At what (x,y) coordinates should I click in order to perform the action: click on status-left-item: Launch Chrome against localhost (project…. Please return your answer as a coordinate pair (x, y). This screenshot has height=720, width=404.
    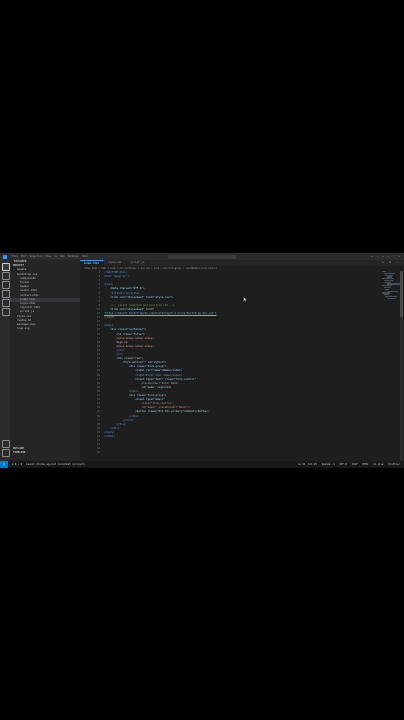
    Looking at the image, I should click on (55, 464).